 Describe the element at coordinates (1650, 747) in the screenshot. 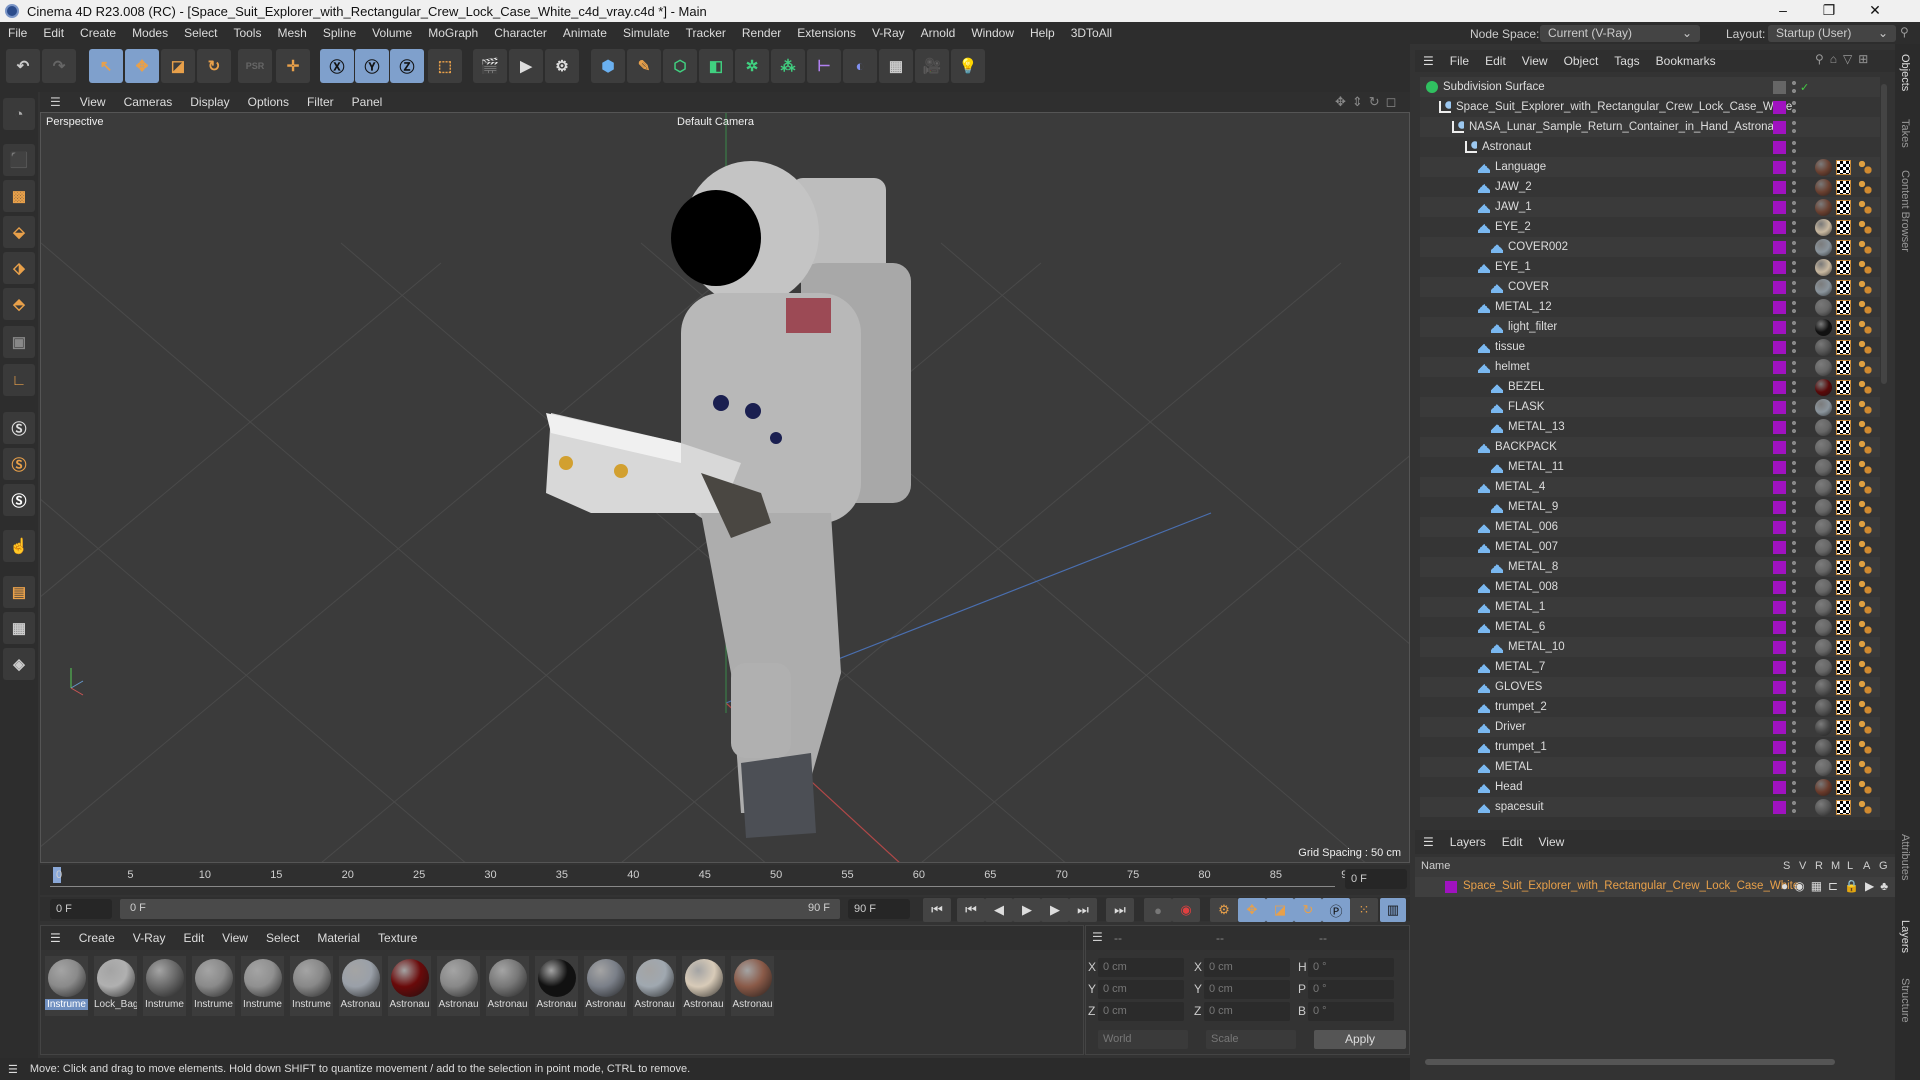

I see `object-row: trumpet_1` at that location.